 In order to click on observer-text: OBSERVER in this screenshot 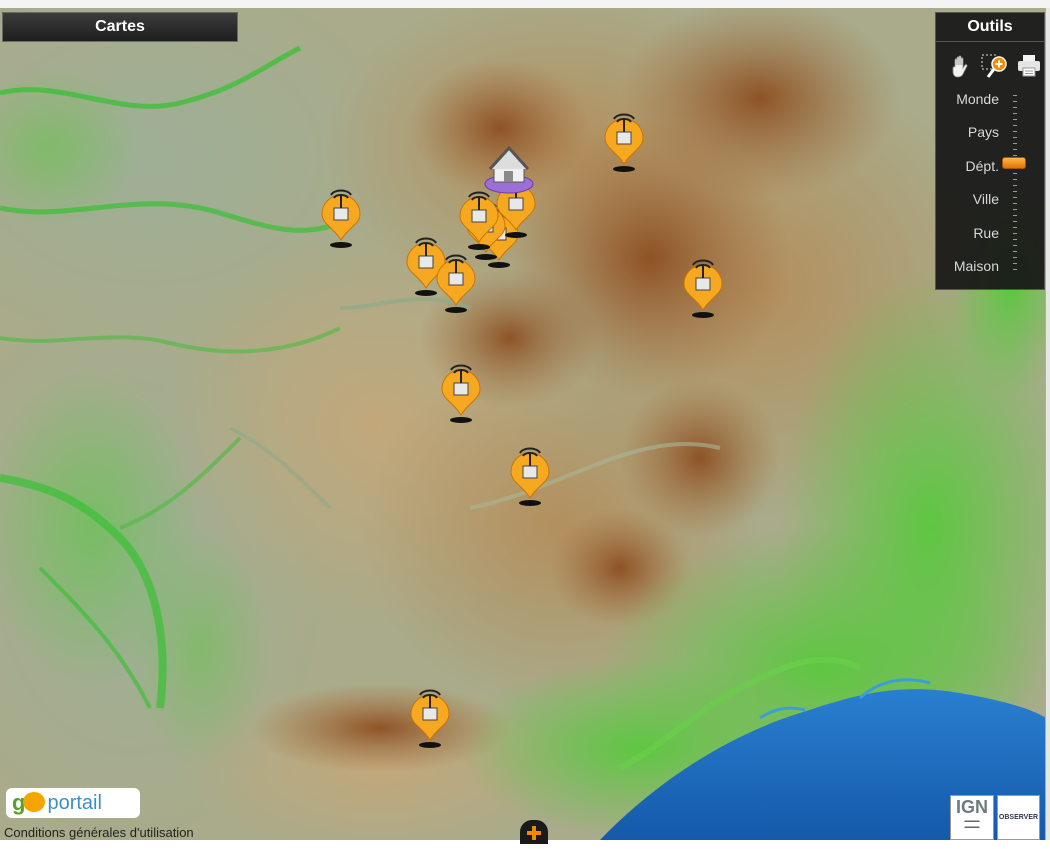, I will do `click(1018, 817)`.